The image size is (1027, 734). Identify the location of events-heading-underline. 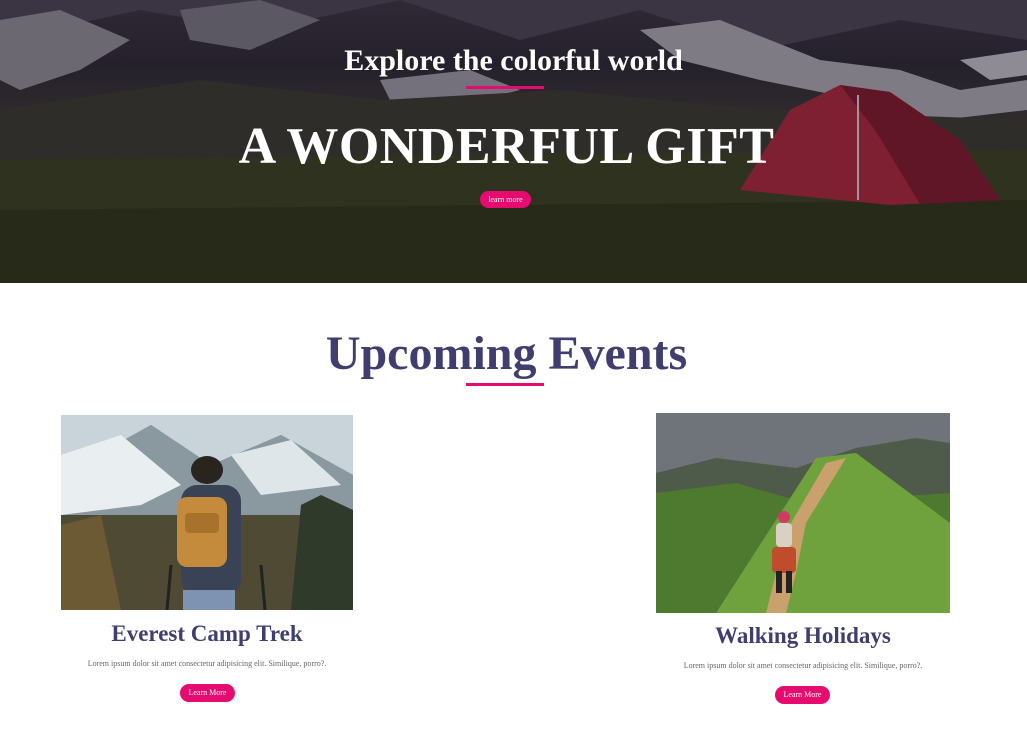
(505, 384).